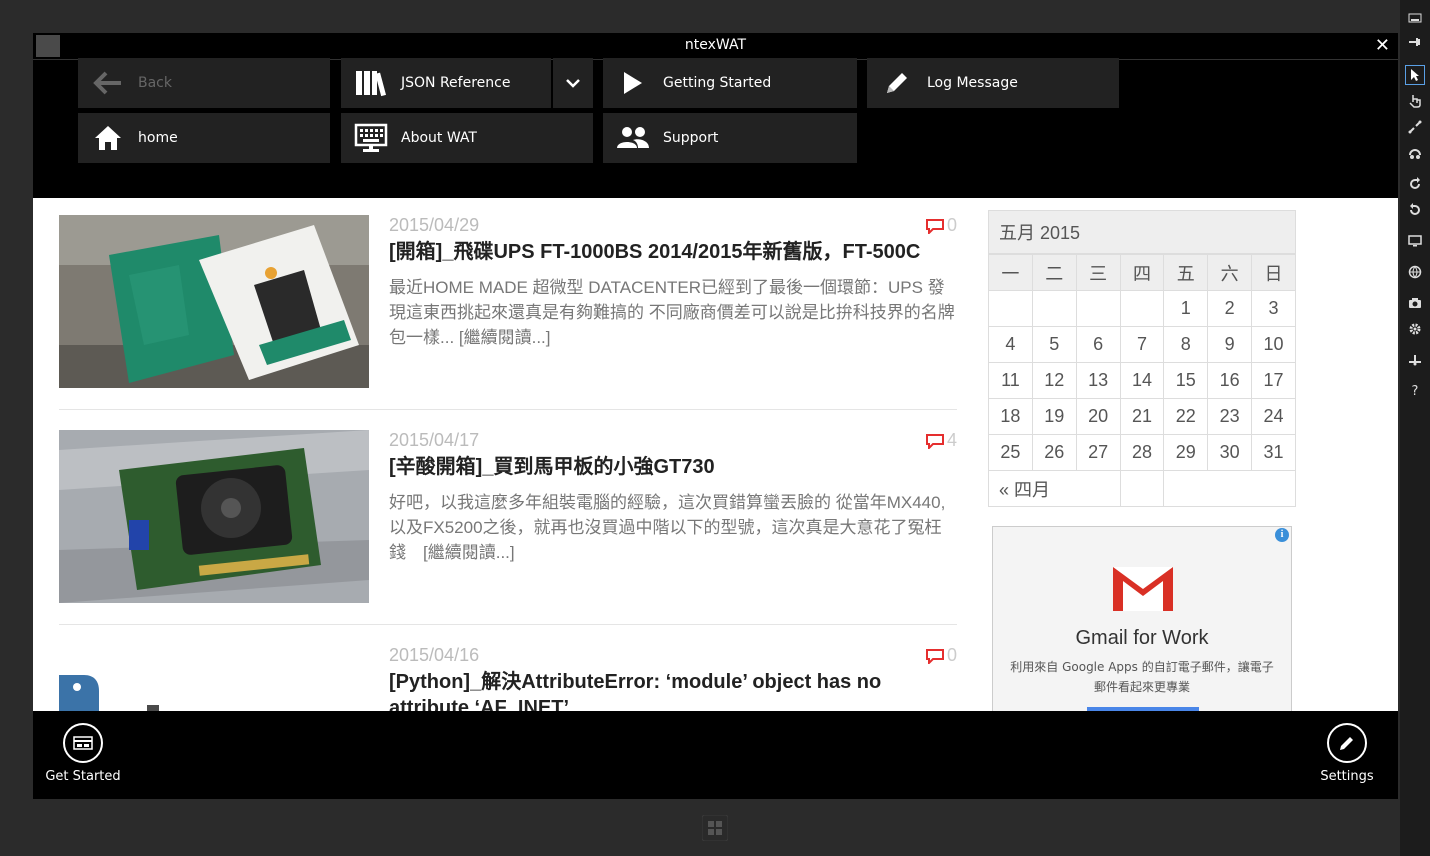 The image size is (1430, 856). I want to click on calendar-day, so click(1142, 308).